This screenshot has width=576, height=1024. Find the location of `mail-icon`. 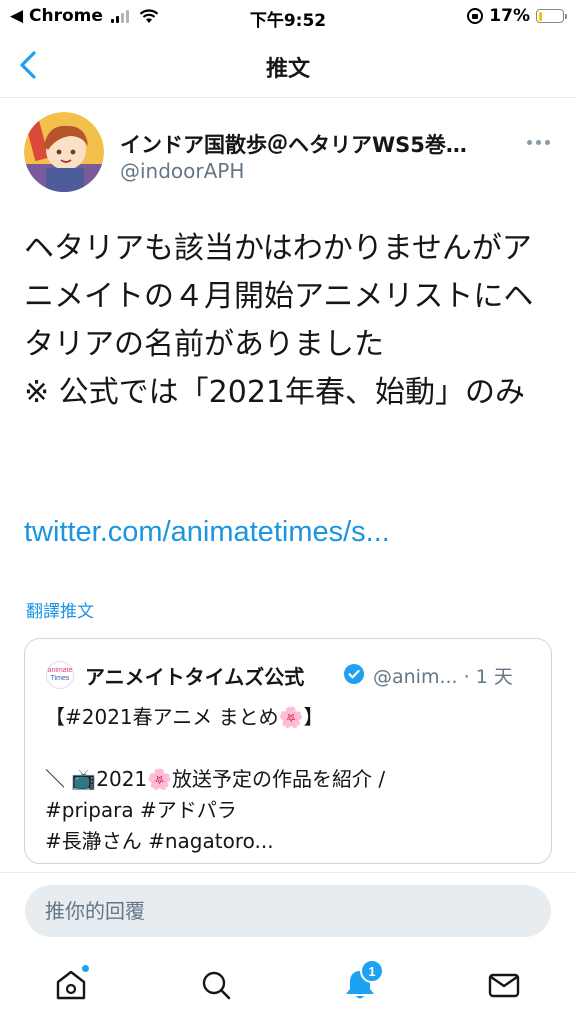

mail-icon is located at coordinates (504, 985).